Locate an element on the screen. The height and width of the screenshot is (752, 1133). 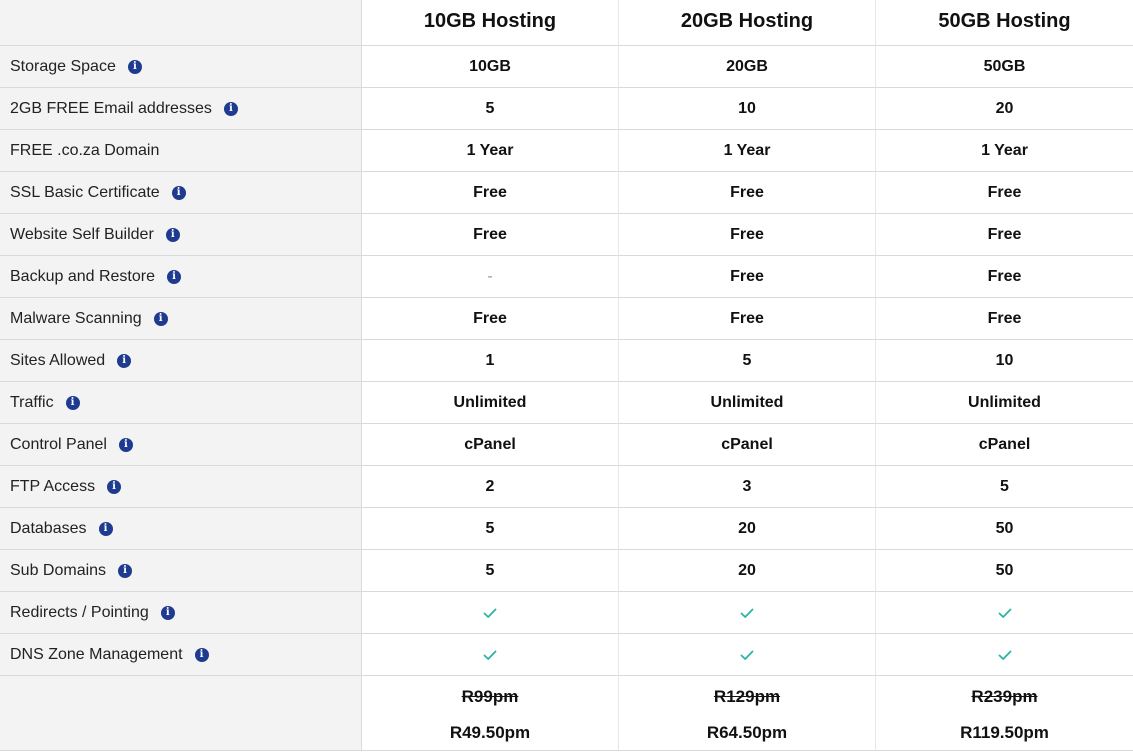
feature-value-cell: 20GB is located at coordinates (747, 67).